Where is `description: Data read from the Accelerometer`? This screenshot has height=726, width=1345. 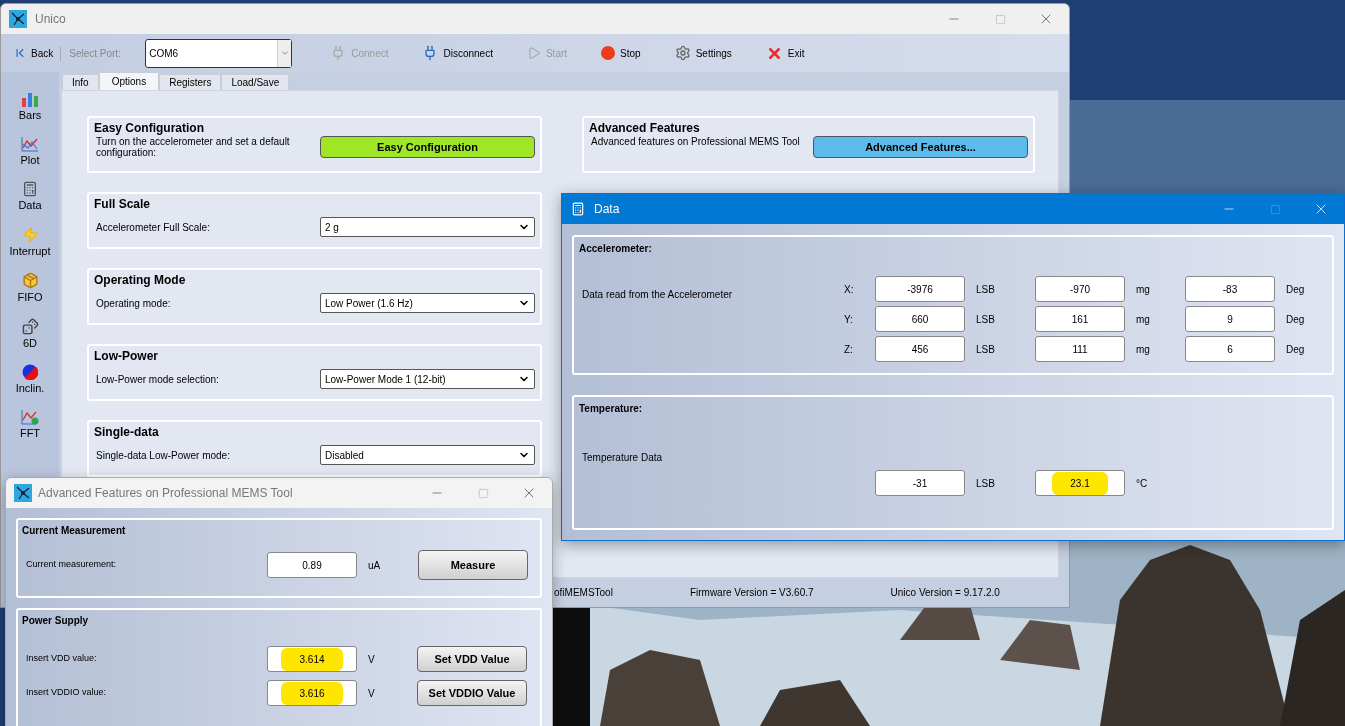
description: Data read from the Accelerometer is located at coordinates (657, 295).